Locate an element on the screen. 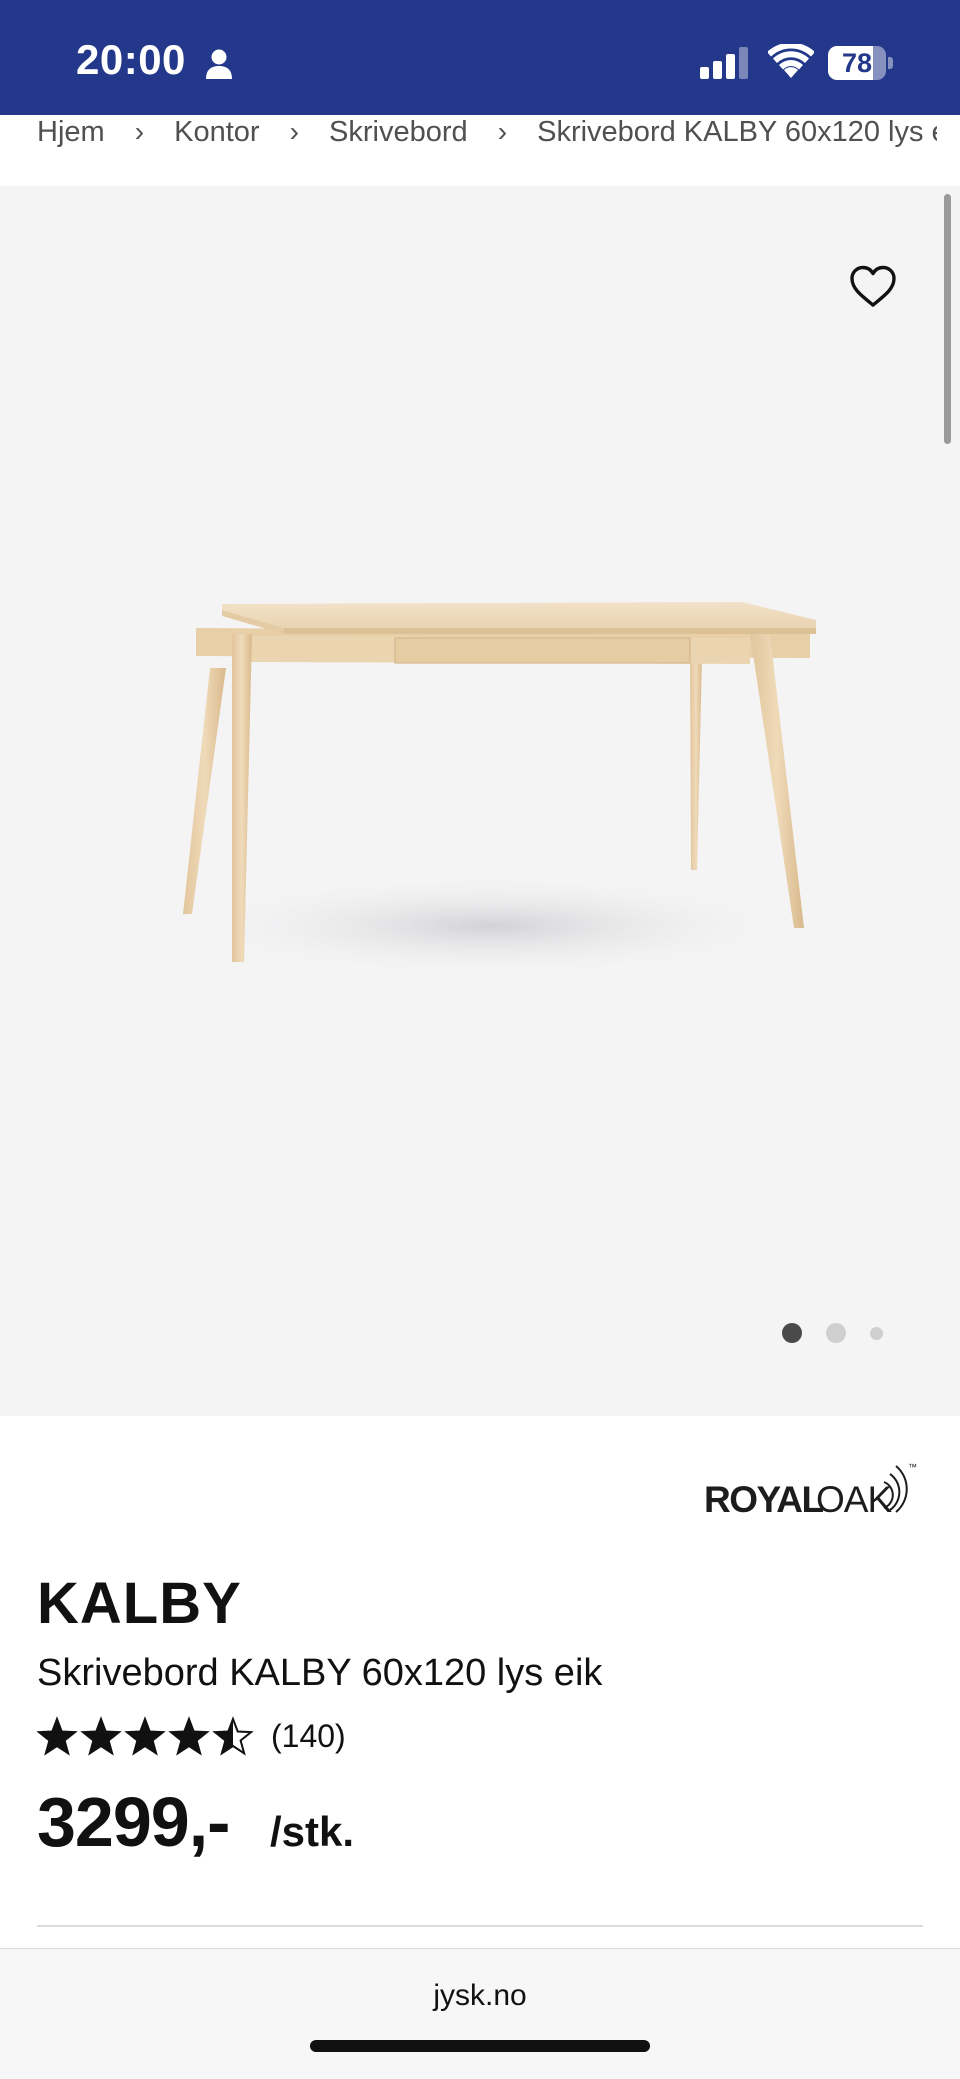 The width and height of the screenshot is (960, 2079). url-text: jysk.no is located at coordinates (480, 1996).